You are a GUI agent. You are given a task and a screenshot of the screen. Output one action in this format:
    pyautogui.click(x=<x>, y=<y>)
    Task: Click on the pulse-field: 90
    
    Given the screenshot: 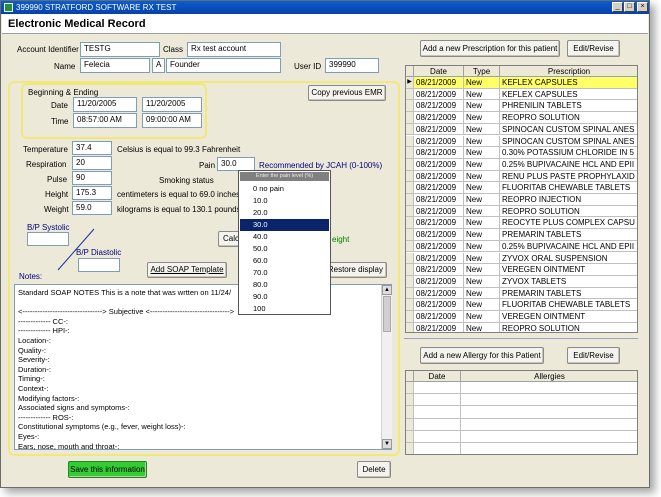 What is the action you would take?
    pyautogui.click(x=92, y=178)
    